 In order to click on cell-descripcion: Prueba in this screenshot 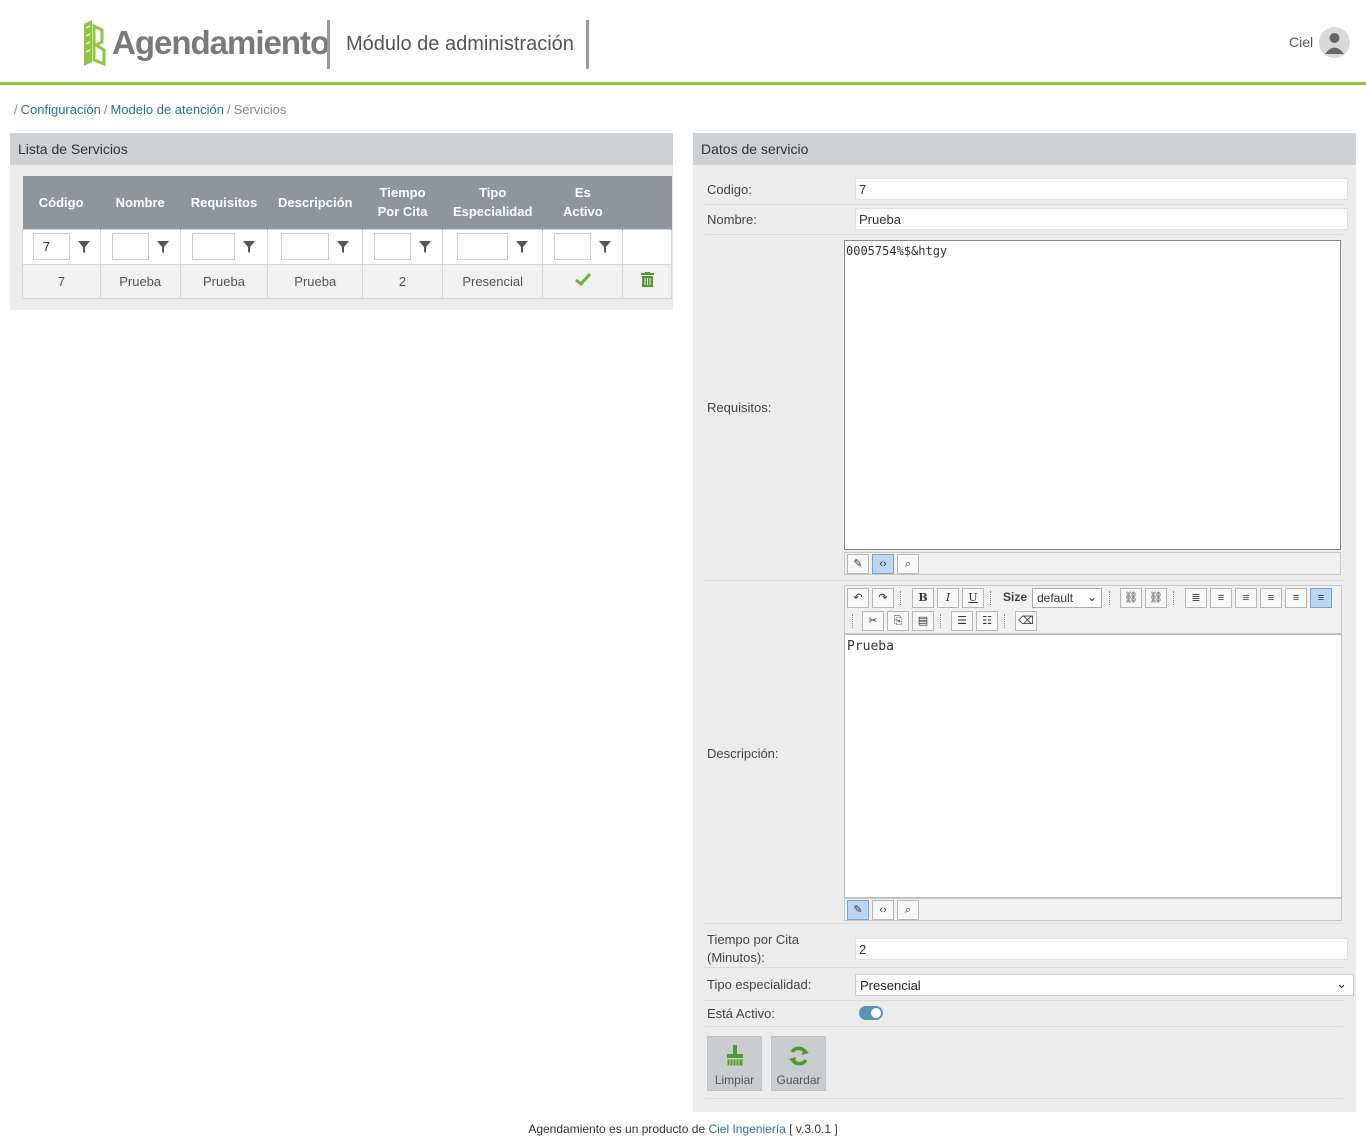, I will do `click(315, 281)`.